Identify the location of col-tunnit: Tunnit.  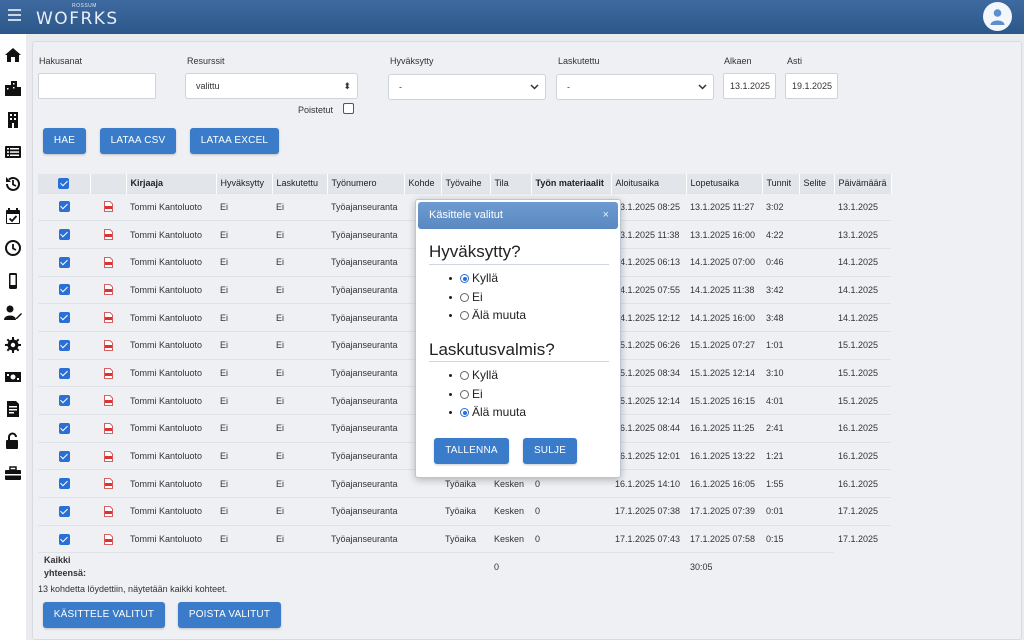
(781, 183).